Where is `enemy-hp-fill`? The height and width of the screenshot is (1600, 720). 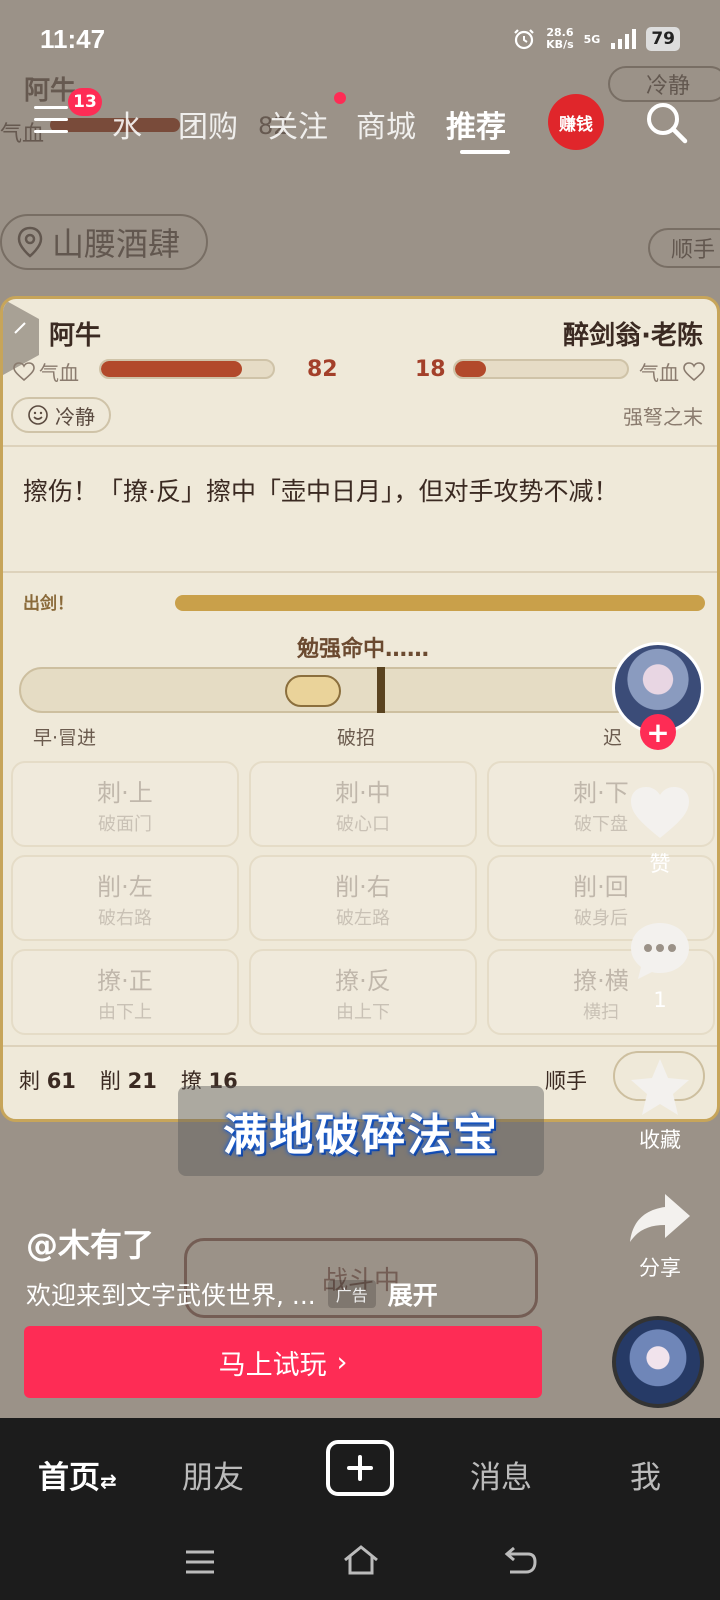 enemy-hp-fill is located at coordinates (470, 369).